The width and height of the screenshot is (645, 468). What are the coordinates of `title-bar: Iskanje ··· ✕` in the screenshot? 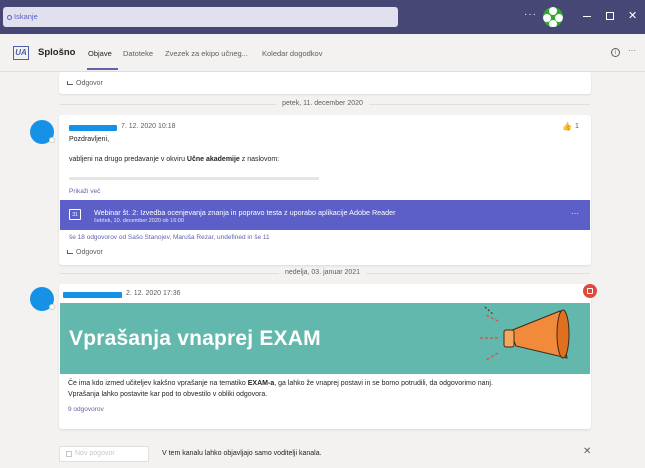 It's located at (322, 17).